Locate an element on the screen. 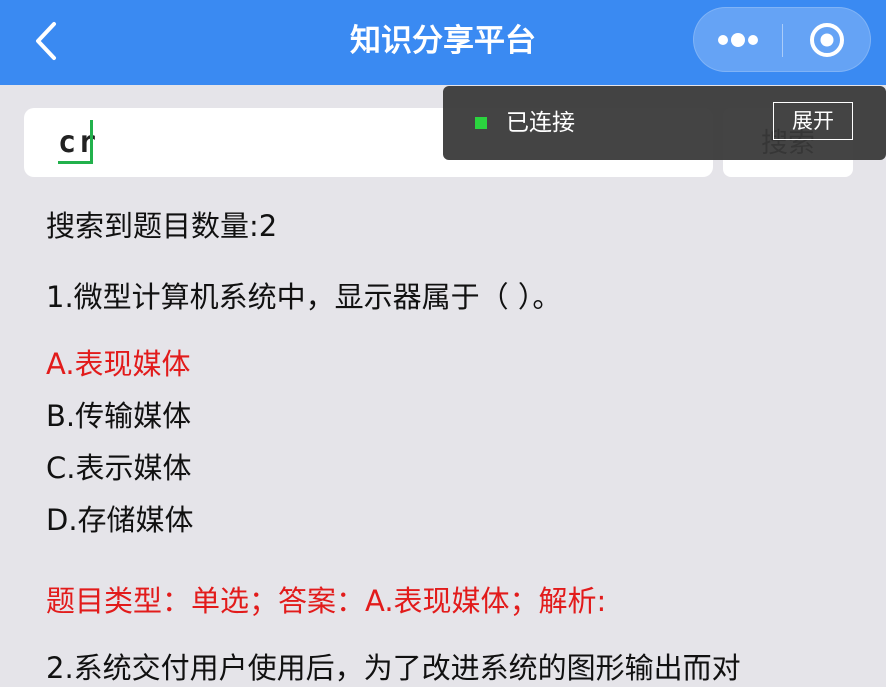 The height and width of the screenshot is (687, 886). option-b: B.传输媒体 is located at coordinates (119, 416).